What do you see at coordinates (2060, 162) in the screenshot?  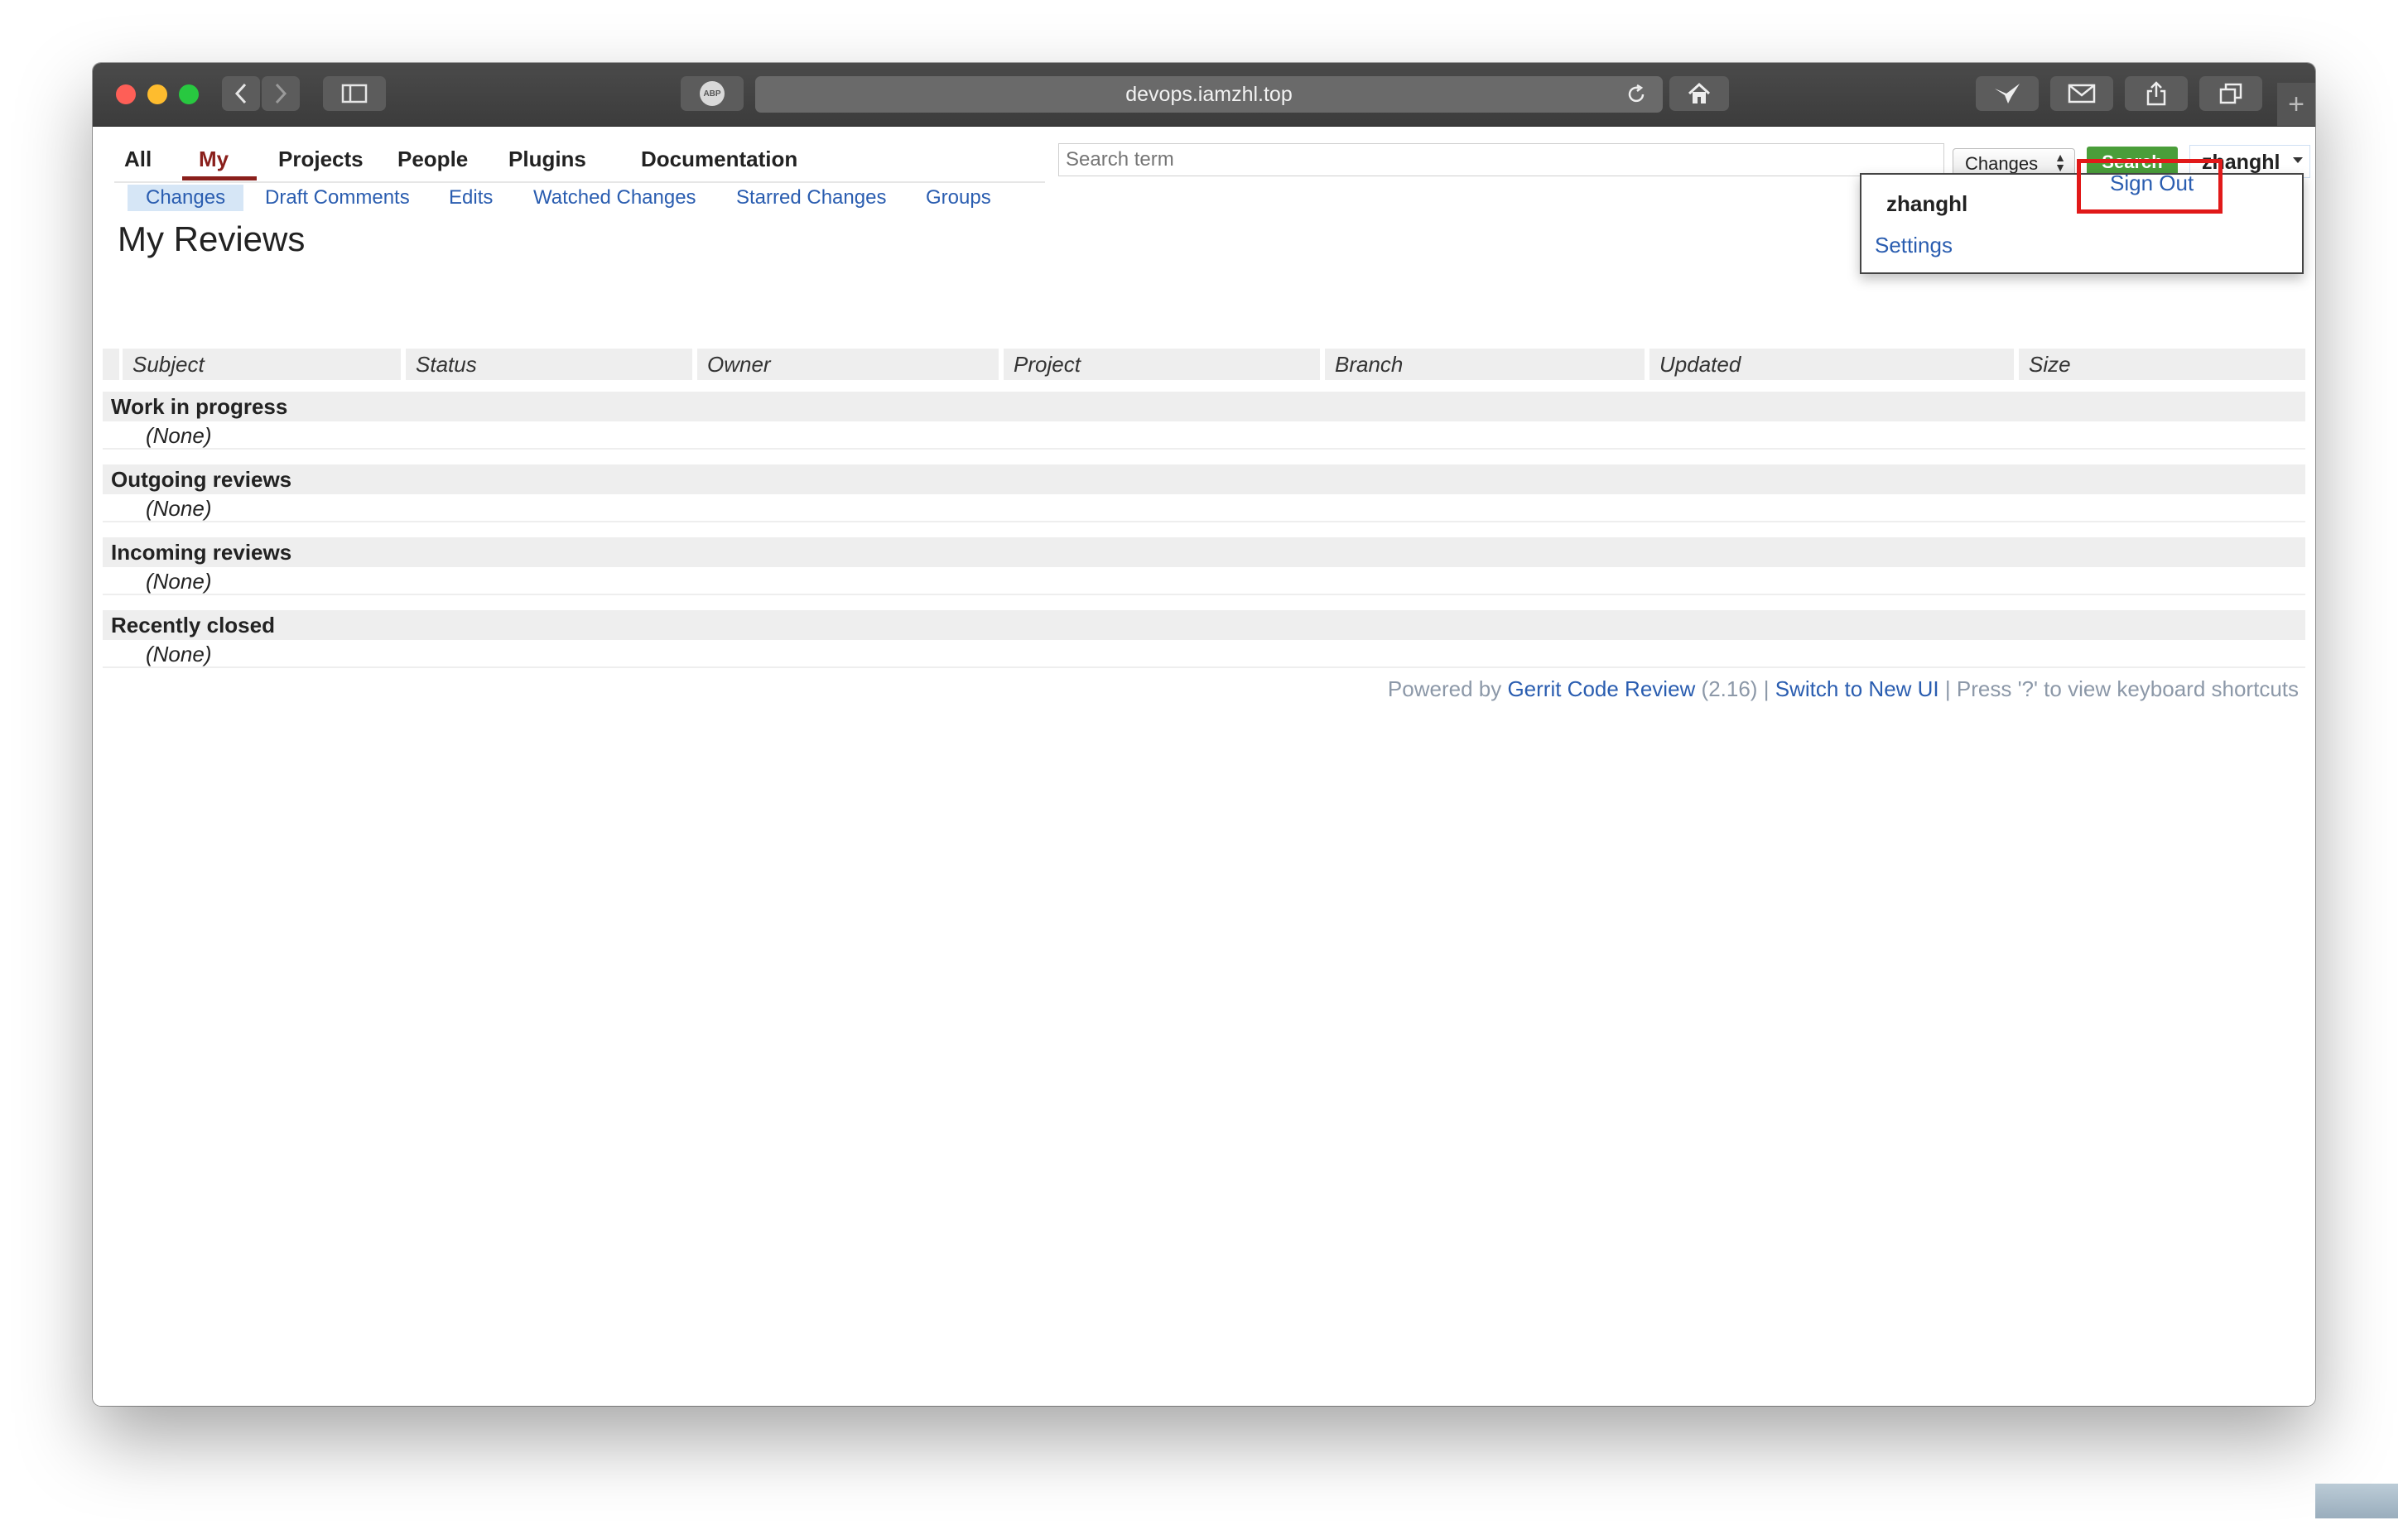 I see `select-arrows-icon: ▲ ▼` at bounding box center [2060, 162].